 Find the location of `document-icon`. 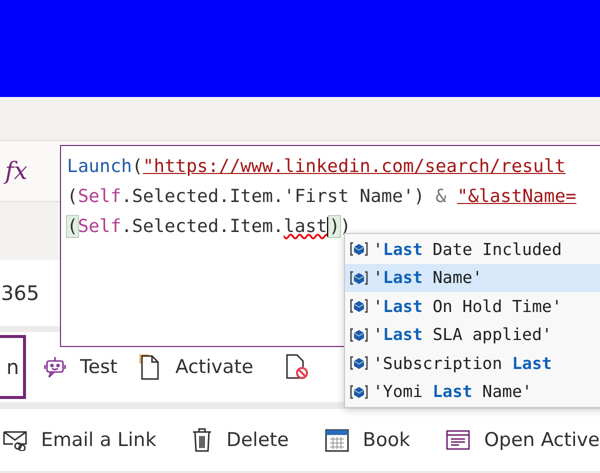

document-icon is located at coordinates (150, 367).